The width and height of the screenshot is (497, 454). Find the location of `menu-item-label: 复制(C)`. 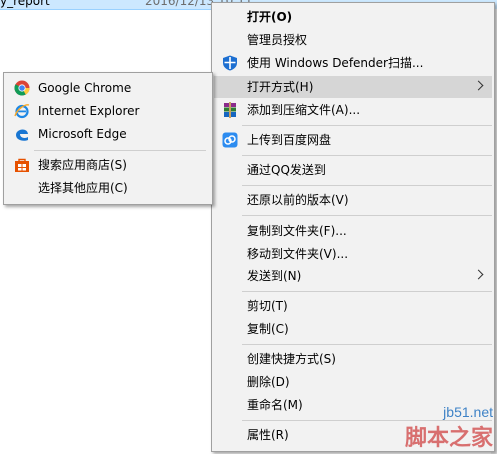

menu-item-label: 复制(C) is located at coordinates (268, 329).